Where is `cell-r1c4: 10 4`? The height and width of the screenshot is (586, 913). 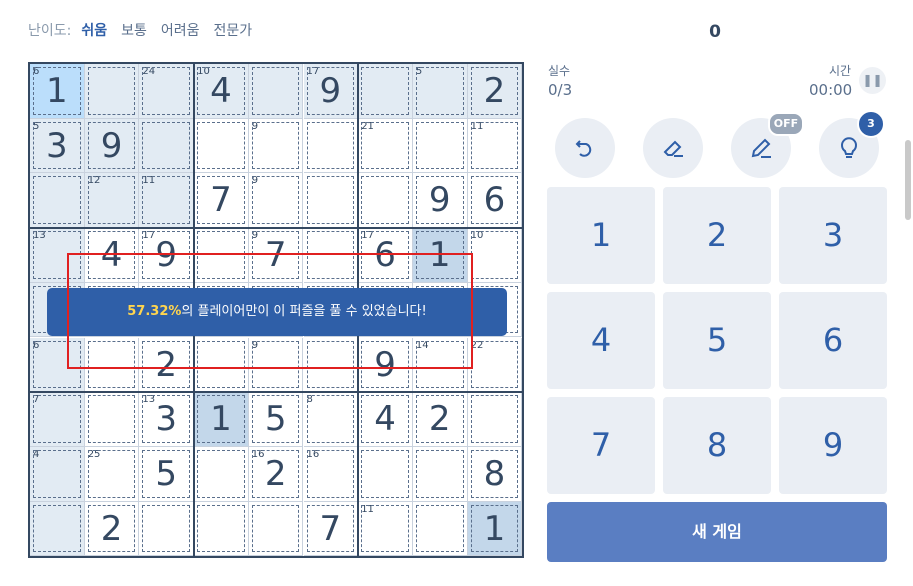
cell-r1c4: 10 4 is located at coordinates (221, 91).